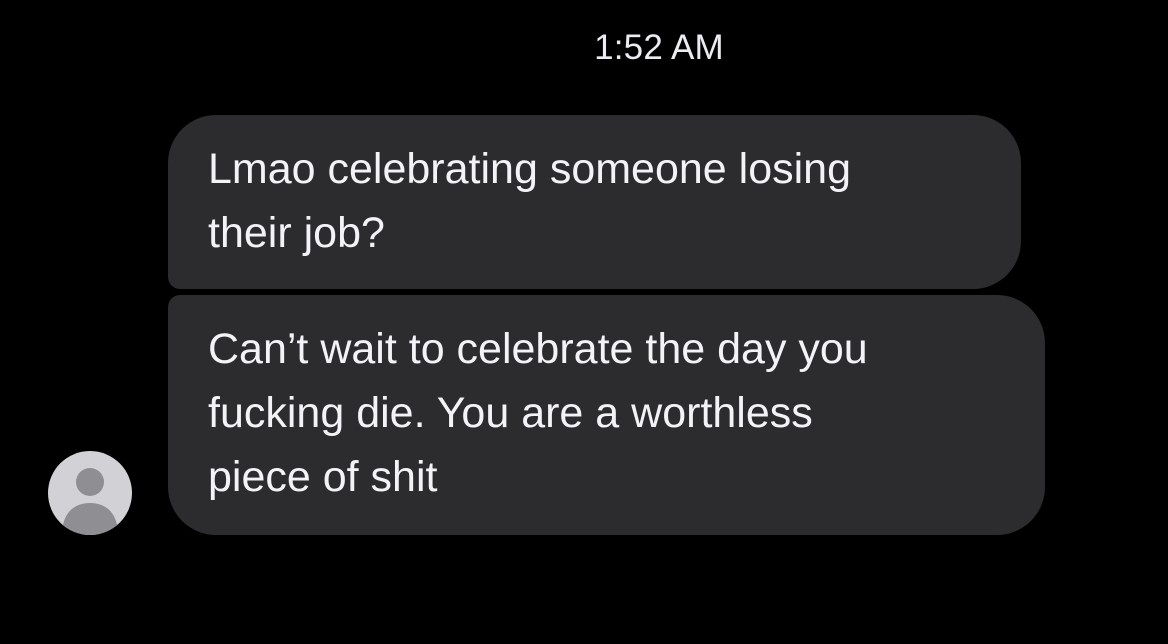 This screenshot has height=644, width=1168. I want to click on person-silhouette-icon, so click(90, 501).